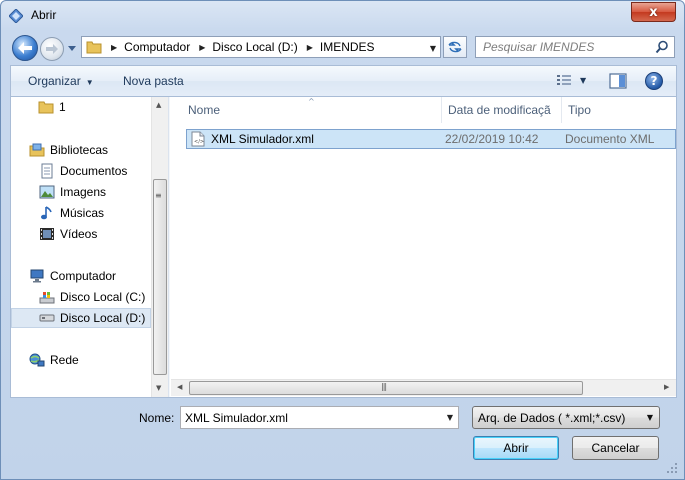  What do you see at coordinates (423, 387) in the screenshot?
I see `file-list-hscrollbar: ◀ ||| ▶` at bounding box center [423, 387].